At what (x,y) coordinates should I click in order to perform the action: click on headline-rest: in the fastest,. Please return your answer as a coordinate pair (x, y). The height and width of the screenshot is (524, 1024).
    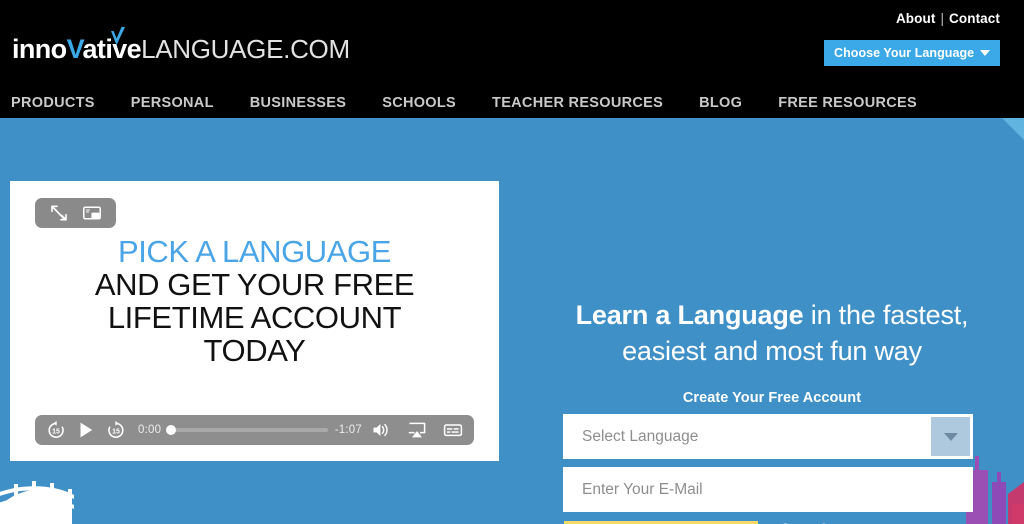
    Looking at the image, I should click on (886, 315).